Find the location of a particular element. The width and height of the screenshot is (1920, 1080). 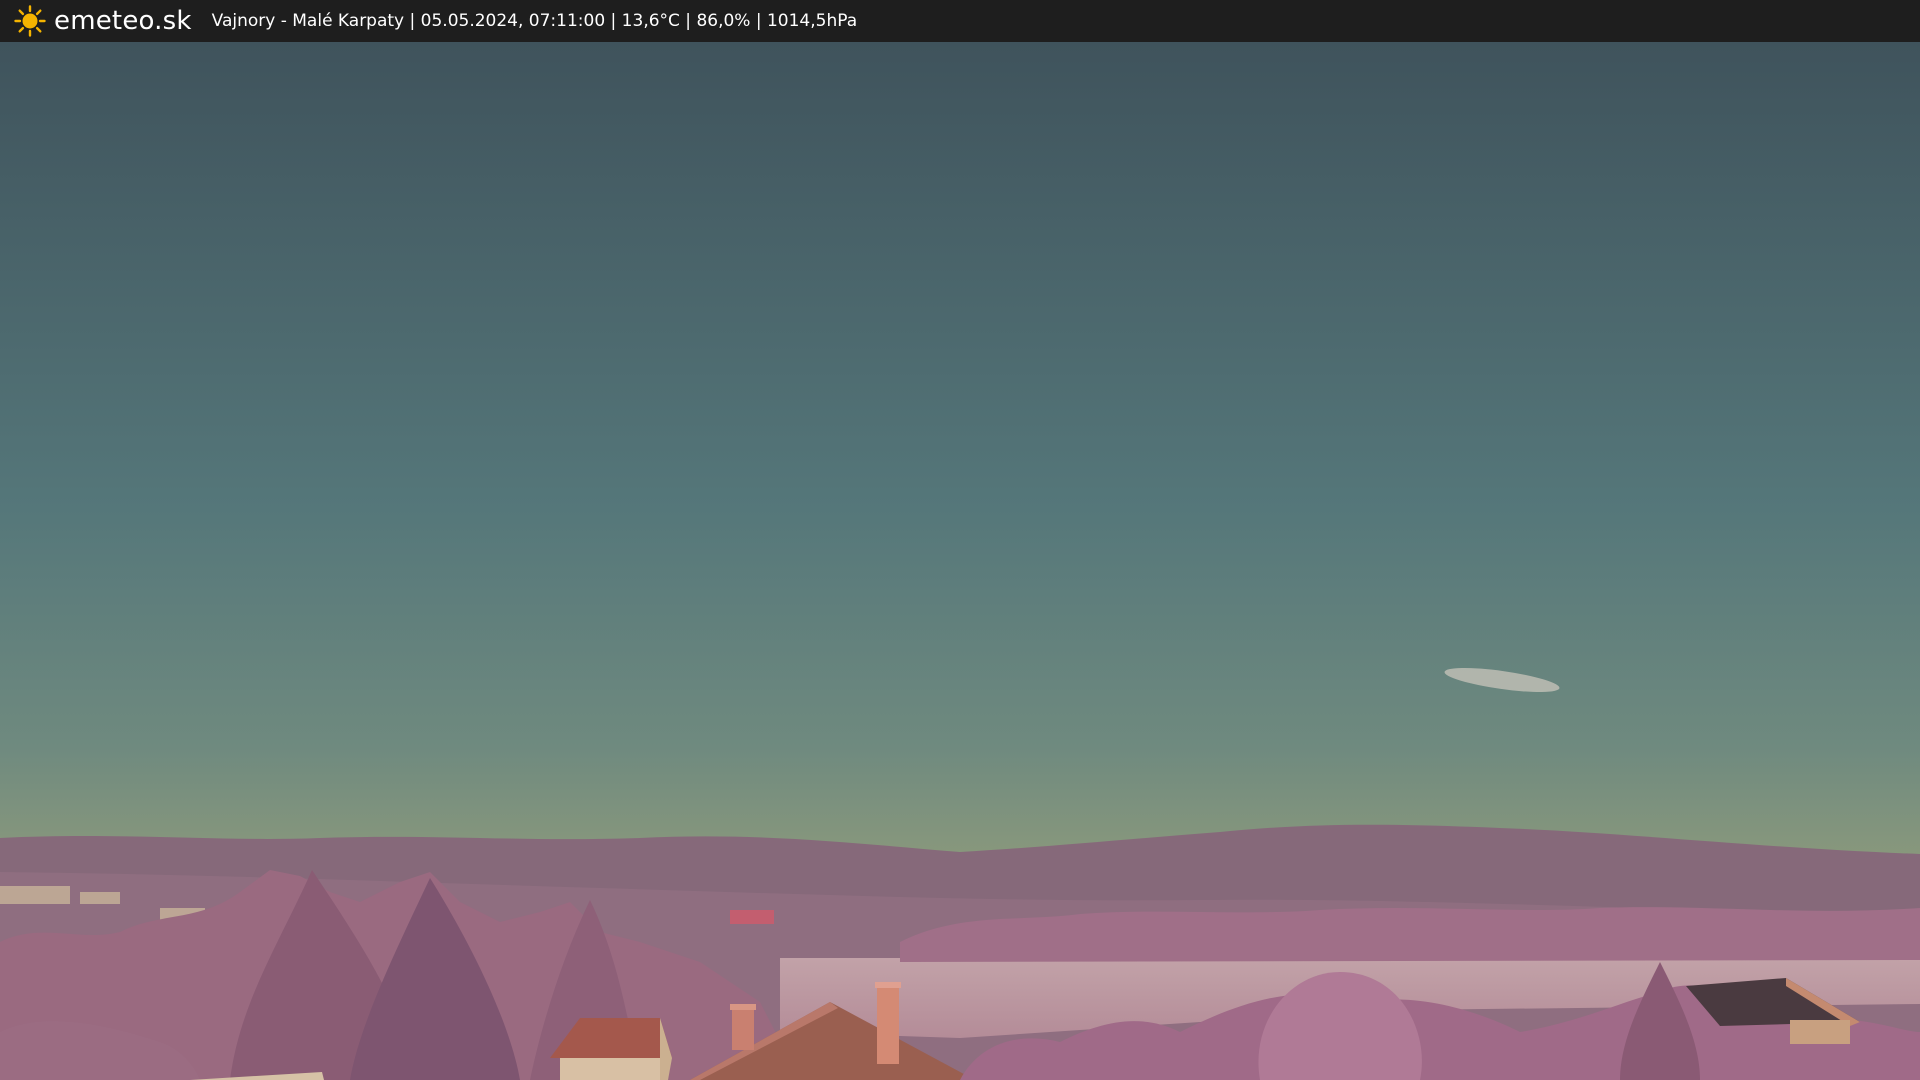

sun-icon is located at coordinates (30, 21).